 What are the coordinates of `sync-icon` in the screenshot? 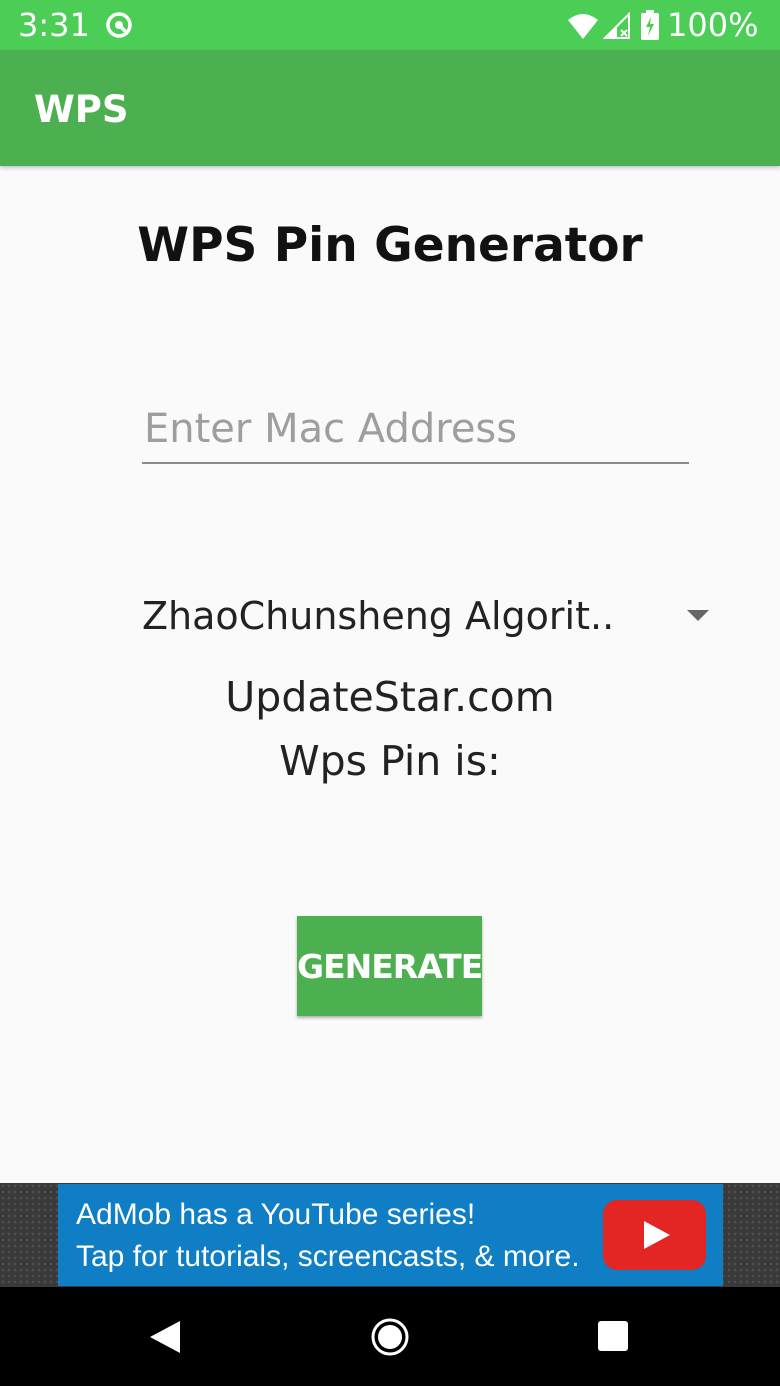 It's located at (119, 25).